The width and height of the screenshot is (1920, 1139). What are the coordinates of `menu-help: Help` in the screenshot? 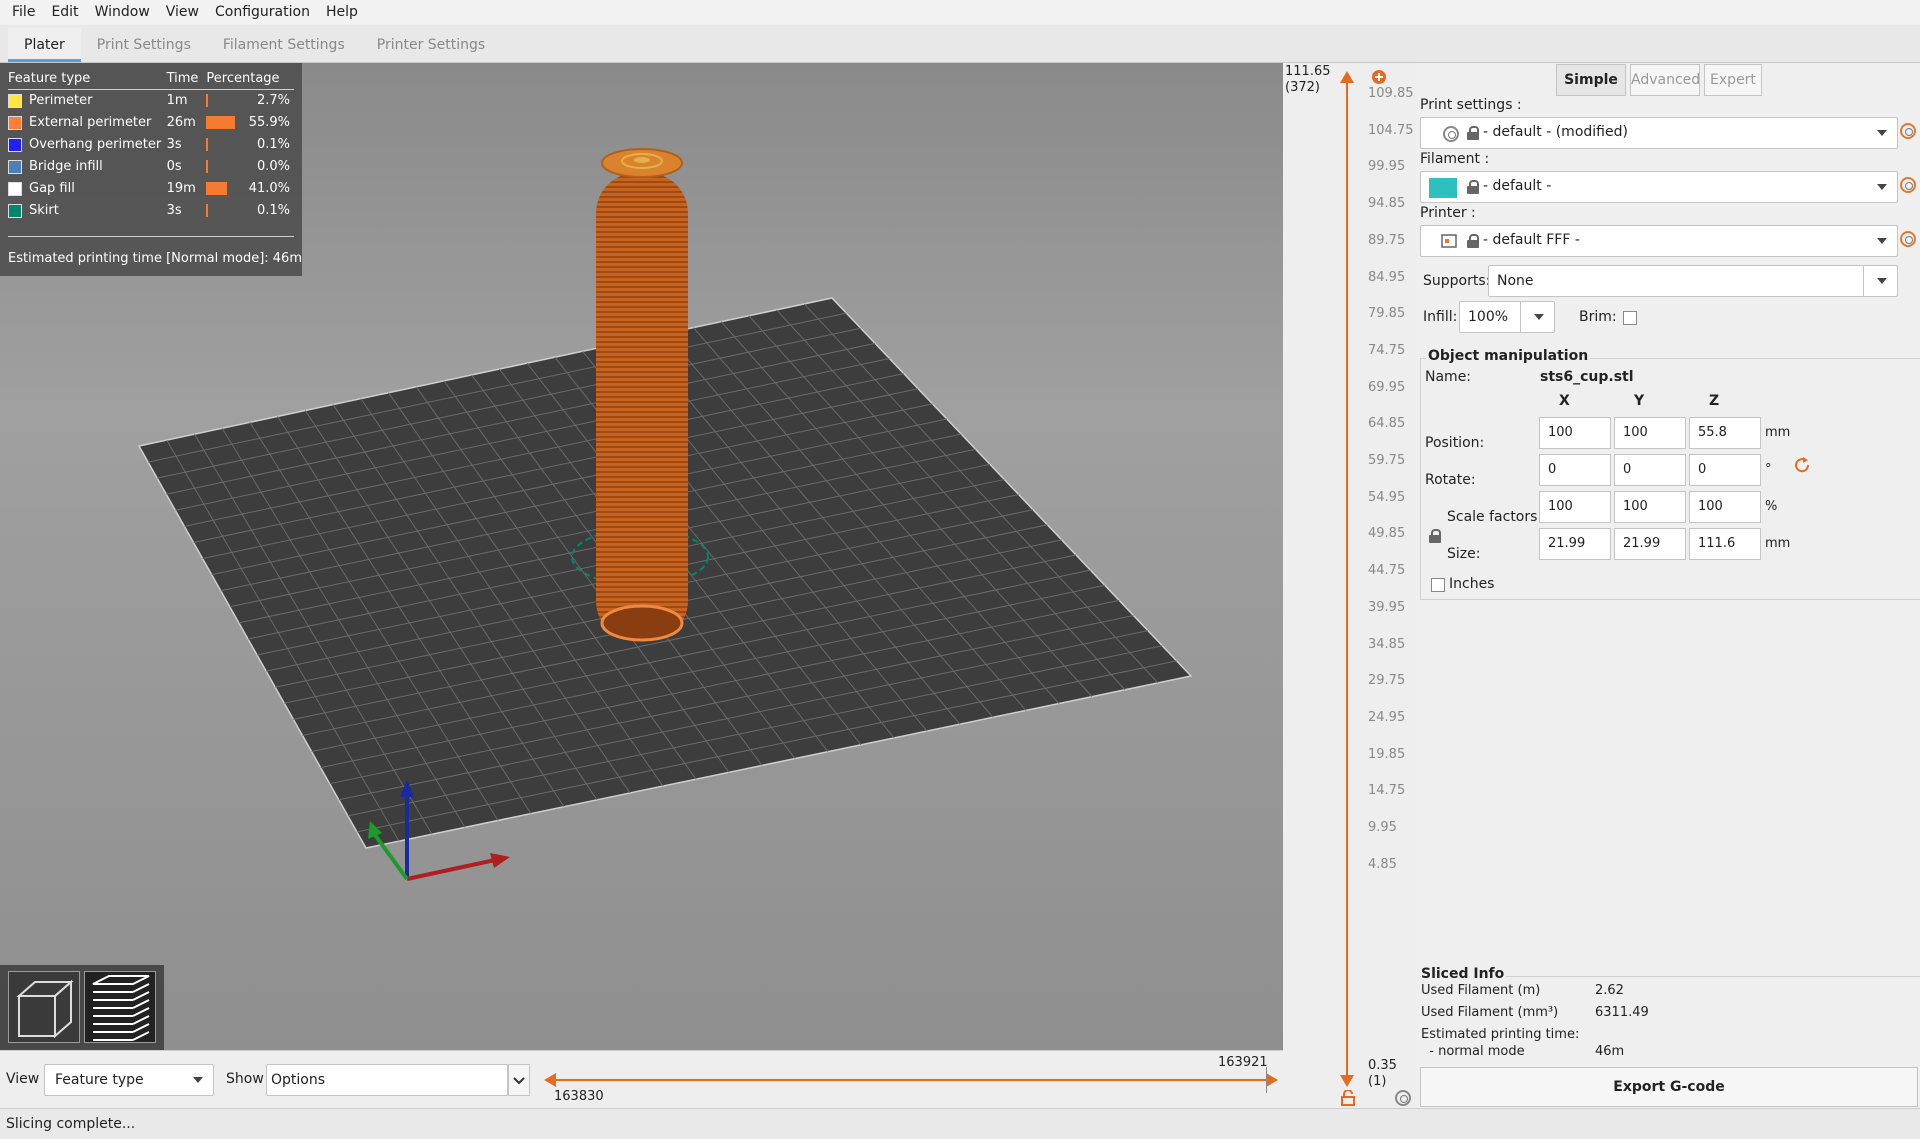 It's located at (342, 12).